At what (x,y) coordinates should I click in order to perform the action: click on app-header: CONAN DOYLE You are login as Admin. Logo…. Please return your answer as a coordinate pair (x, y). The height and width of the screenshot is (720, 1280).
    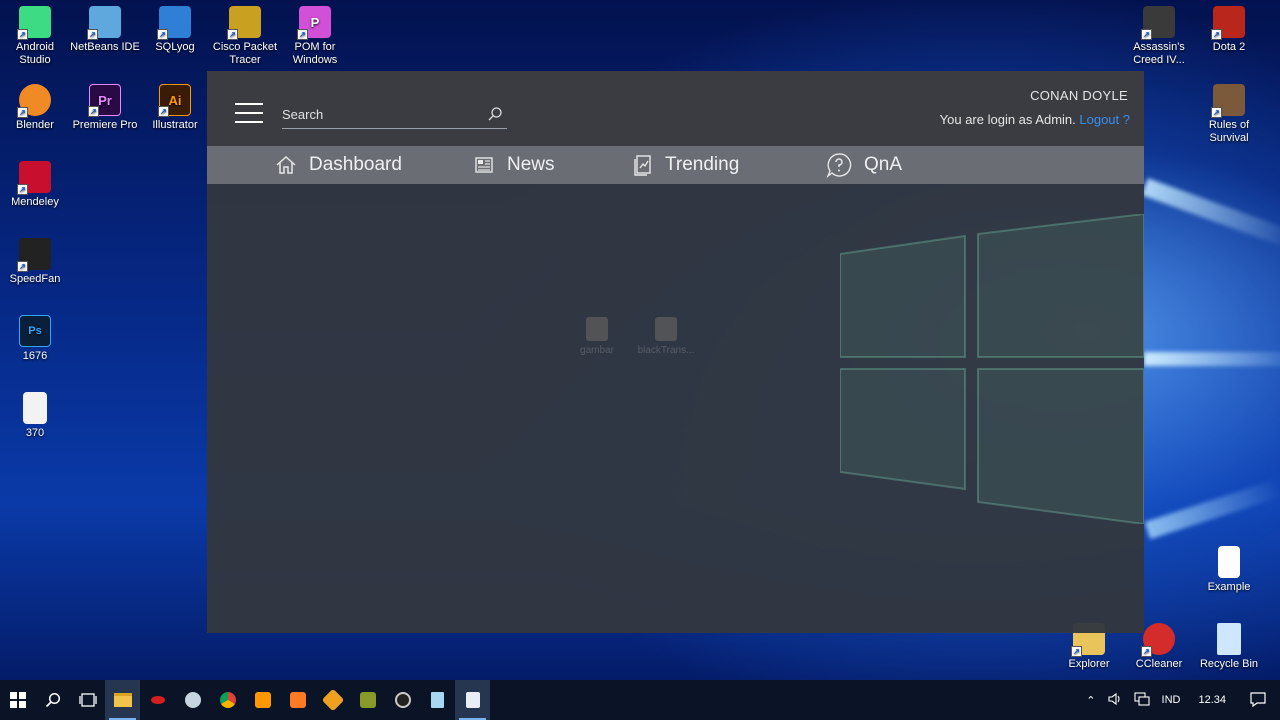
    Looking at the image, I should click on (675, 108).